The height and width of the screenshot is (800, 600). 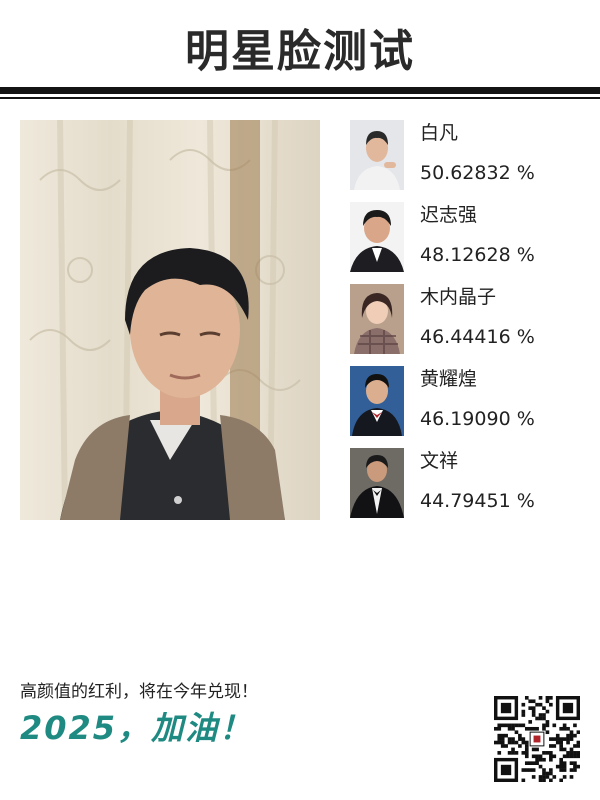 I want to click on match-name: 文祥, so click(x=439, y=461).